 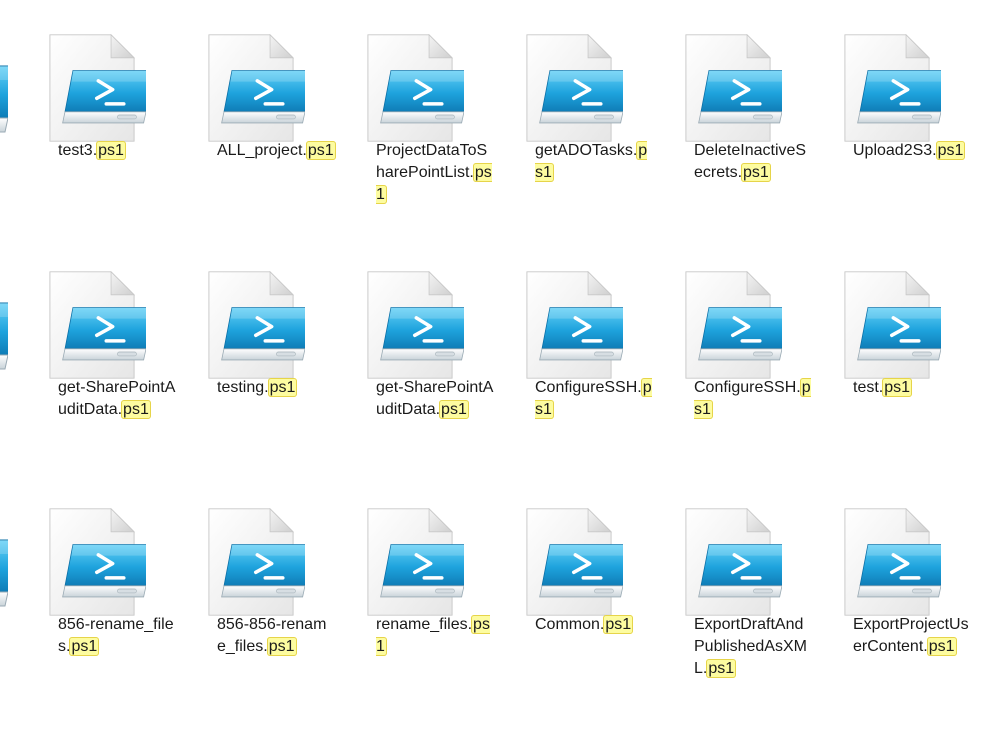 What do you see at coordinates (996, 90) in the screenshot?
I see `partial-file-icon-right-row1` at bounding box center [996, 90].